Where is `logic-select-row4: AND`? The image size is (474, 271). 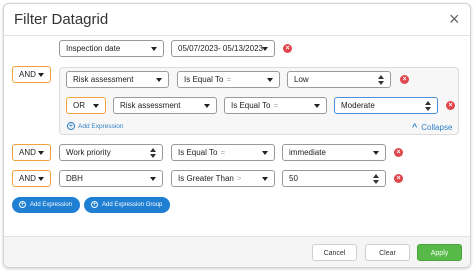 logic-select-row4: AND is located at coordinates (31, 178).